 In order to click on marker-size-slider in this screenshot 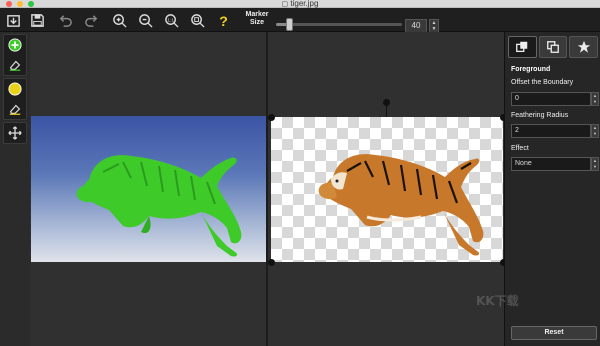, I will do `click(339, 24)`.